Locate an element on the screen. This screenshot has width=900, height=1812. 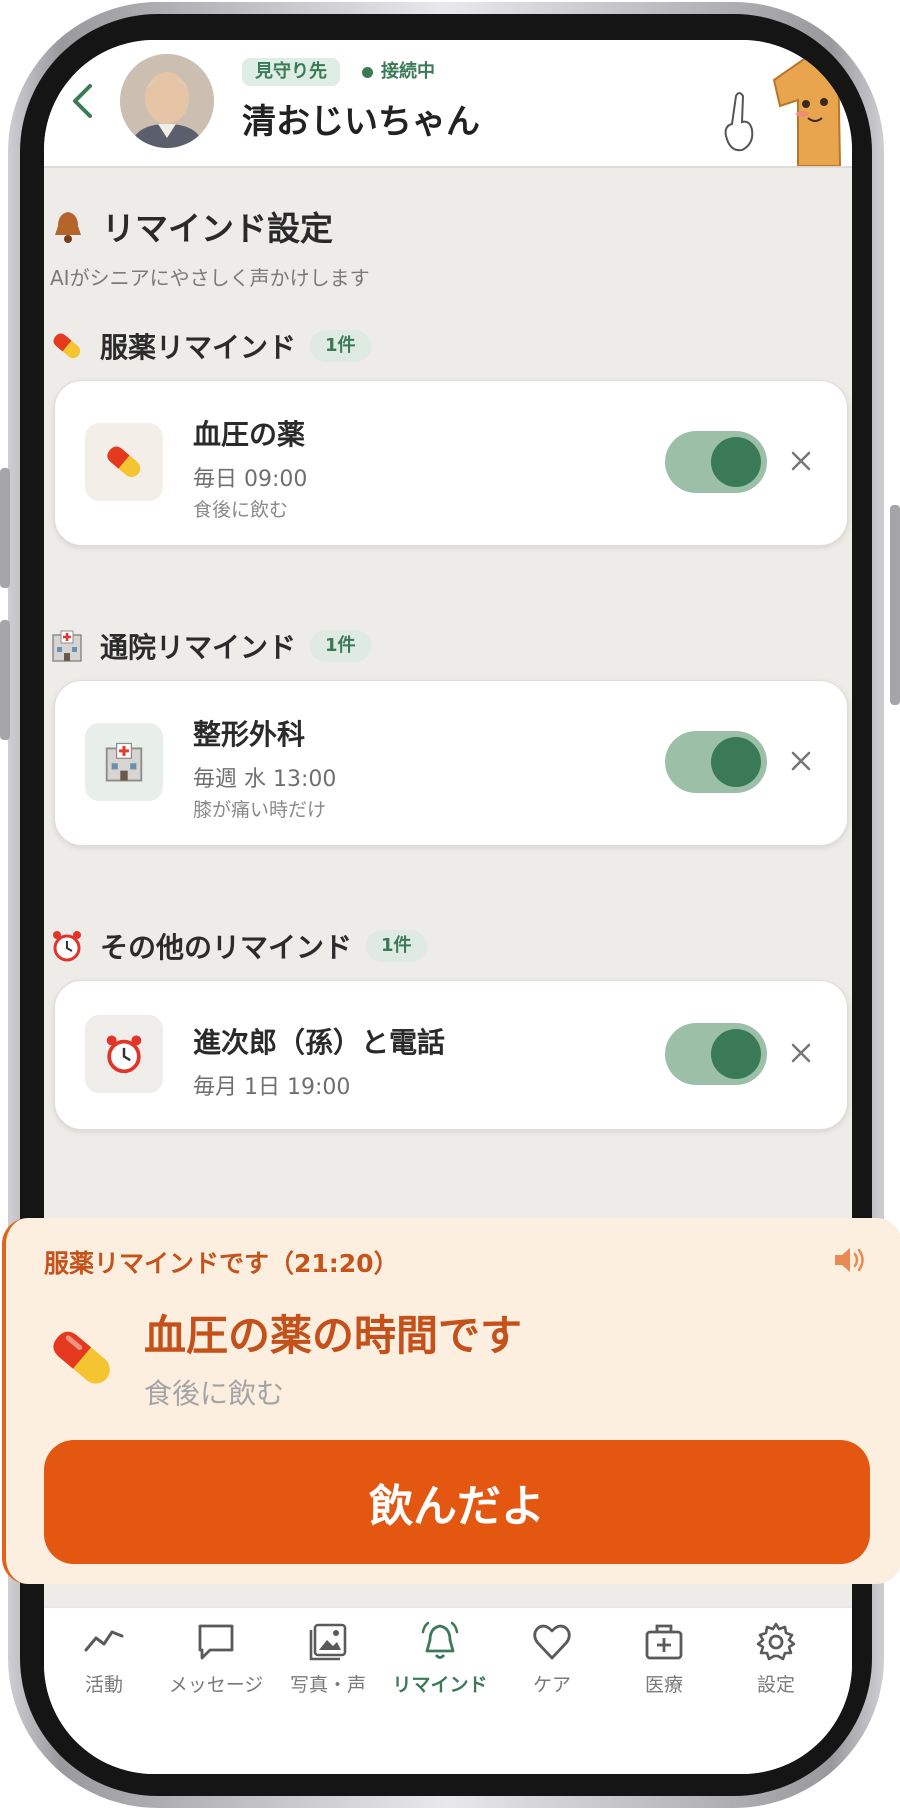
bottom-nav: 活動 メッセージ 写真・声 リマインド ケア 医療 設定 is located at coordinates (448, 1690).